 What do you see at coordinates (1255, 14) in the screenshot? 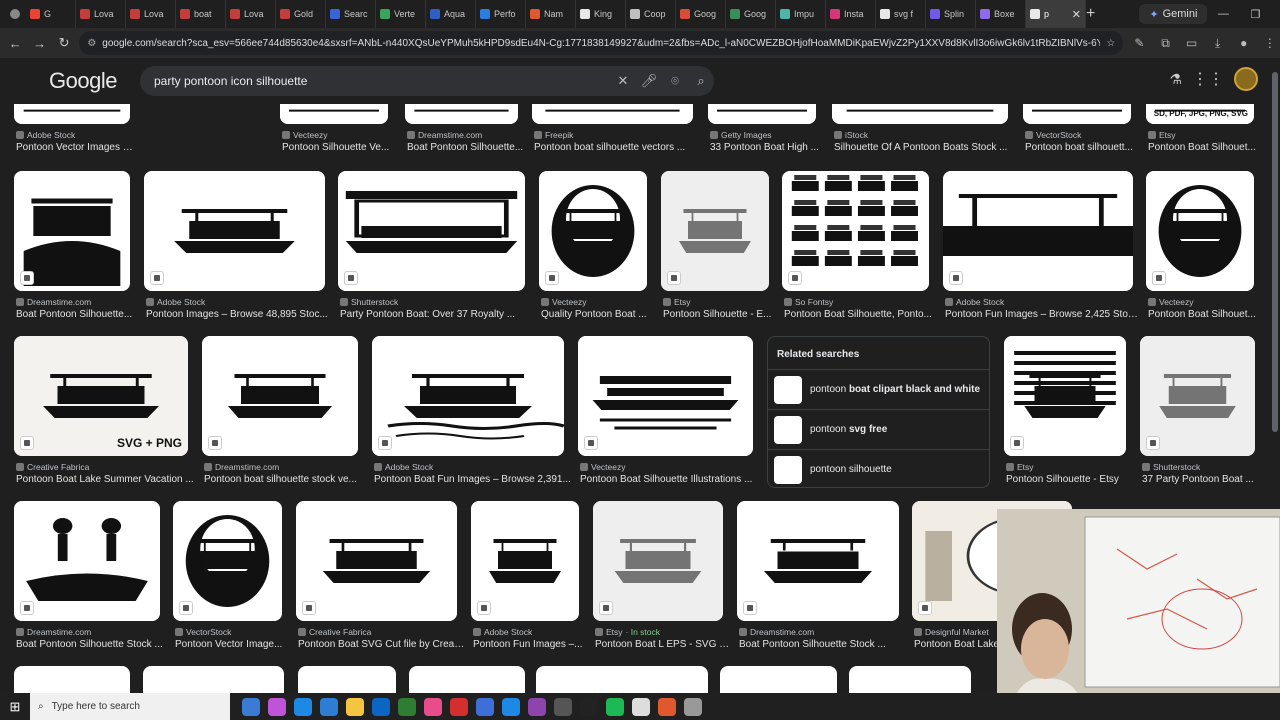
I see `restore-icon: ❐` at bounding box center [1255, 14].